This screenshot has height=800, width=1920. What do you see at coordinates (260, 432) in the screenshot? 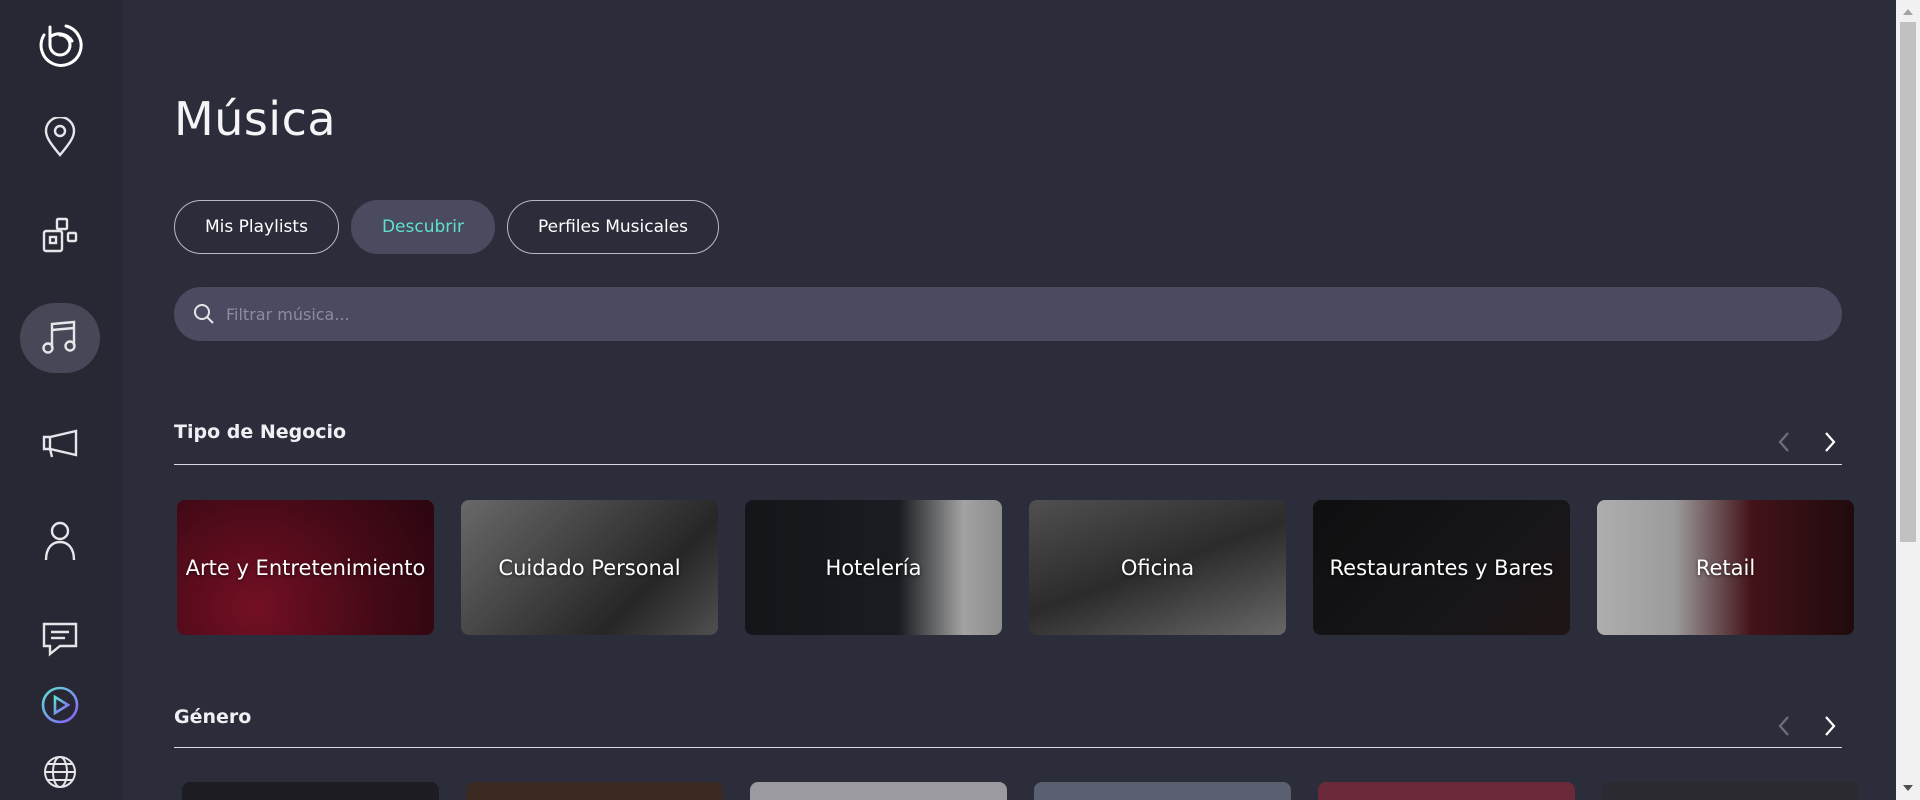
I see `section-title-tipo-de-negocio: Tipo de Negocio` at bounding box center [260, 432].